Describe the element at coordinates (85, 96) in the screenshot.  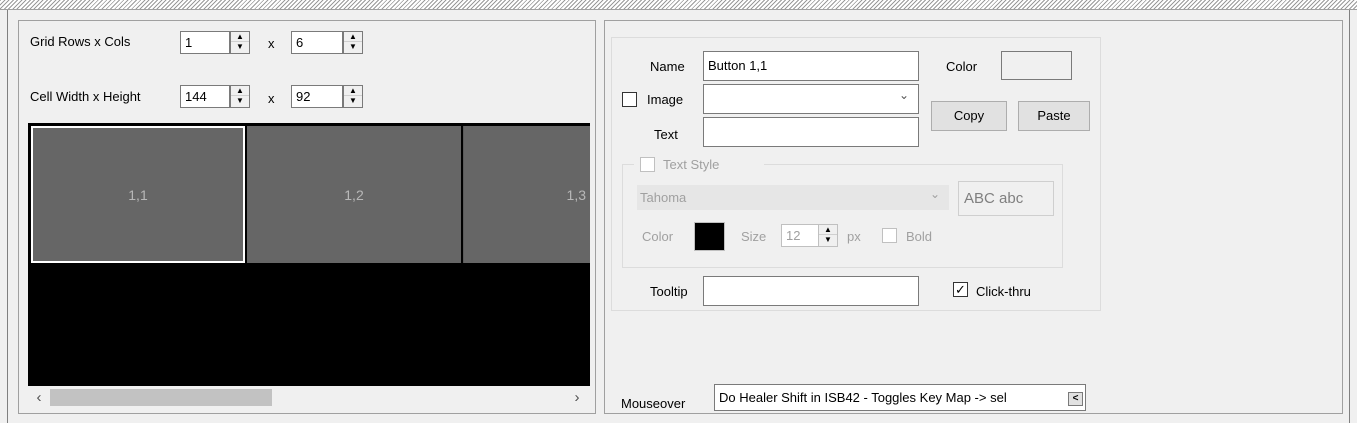
I see `cell-size-label: Cell Width x Height` at that location.